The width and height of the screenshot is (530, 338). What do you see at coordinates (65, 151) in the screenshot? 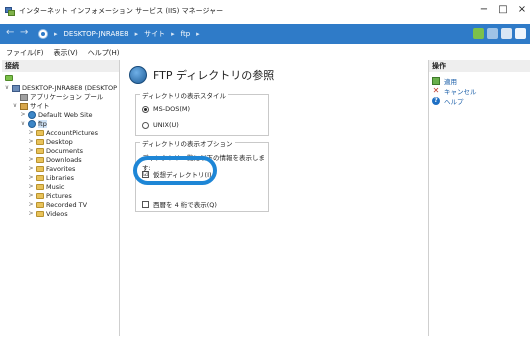
I see `tree-label: Documents` at bounding box center [65, 151].